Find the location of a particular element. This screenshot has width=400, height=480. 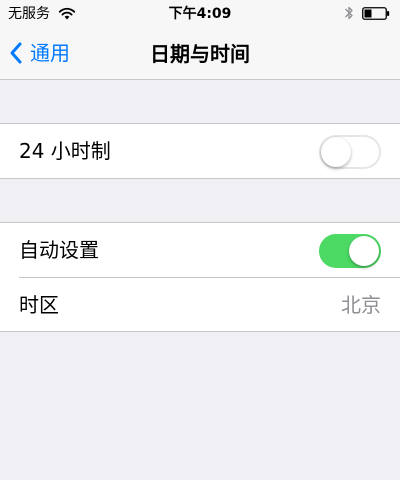

settings-section-time-format: 24 小时制 is located at coordinates (200, 151).